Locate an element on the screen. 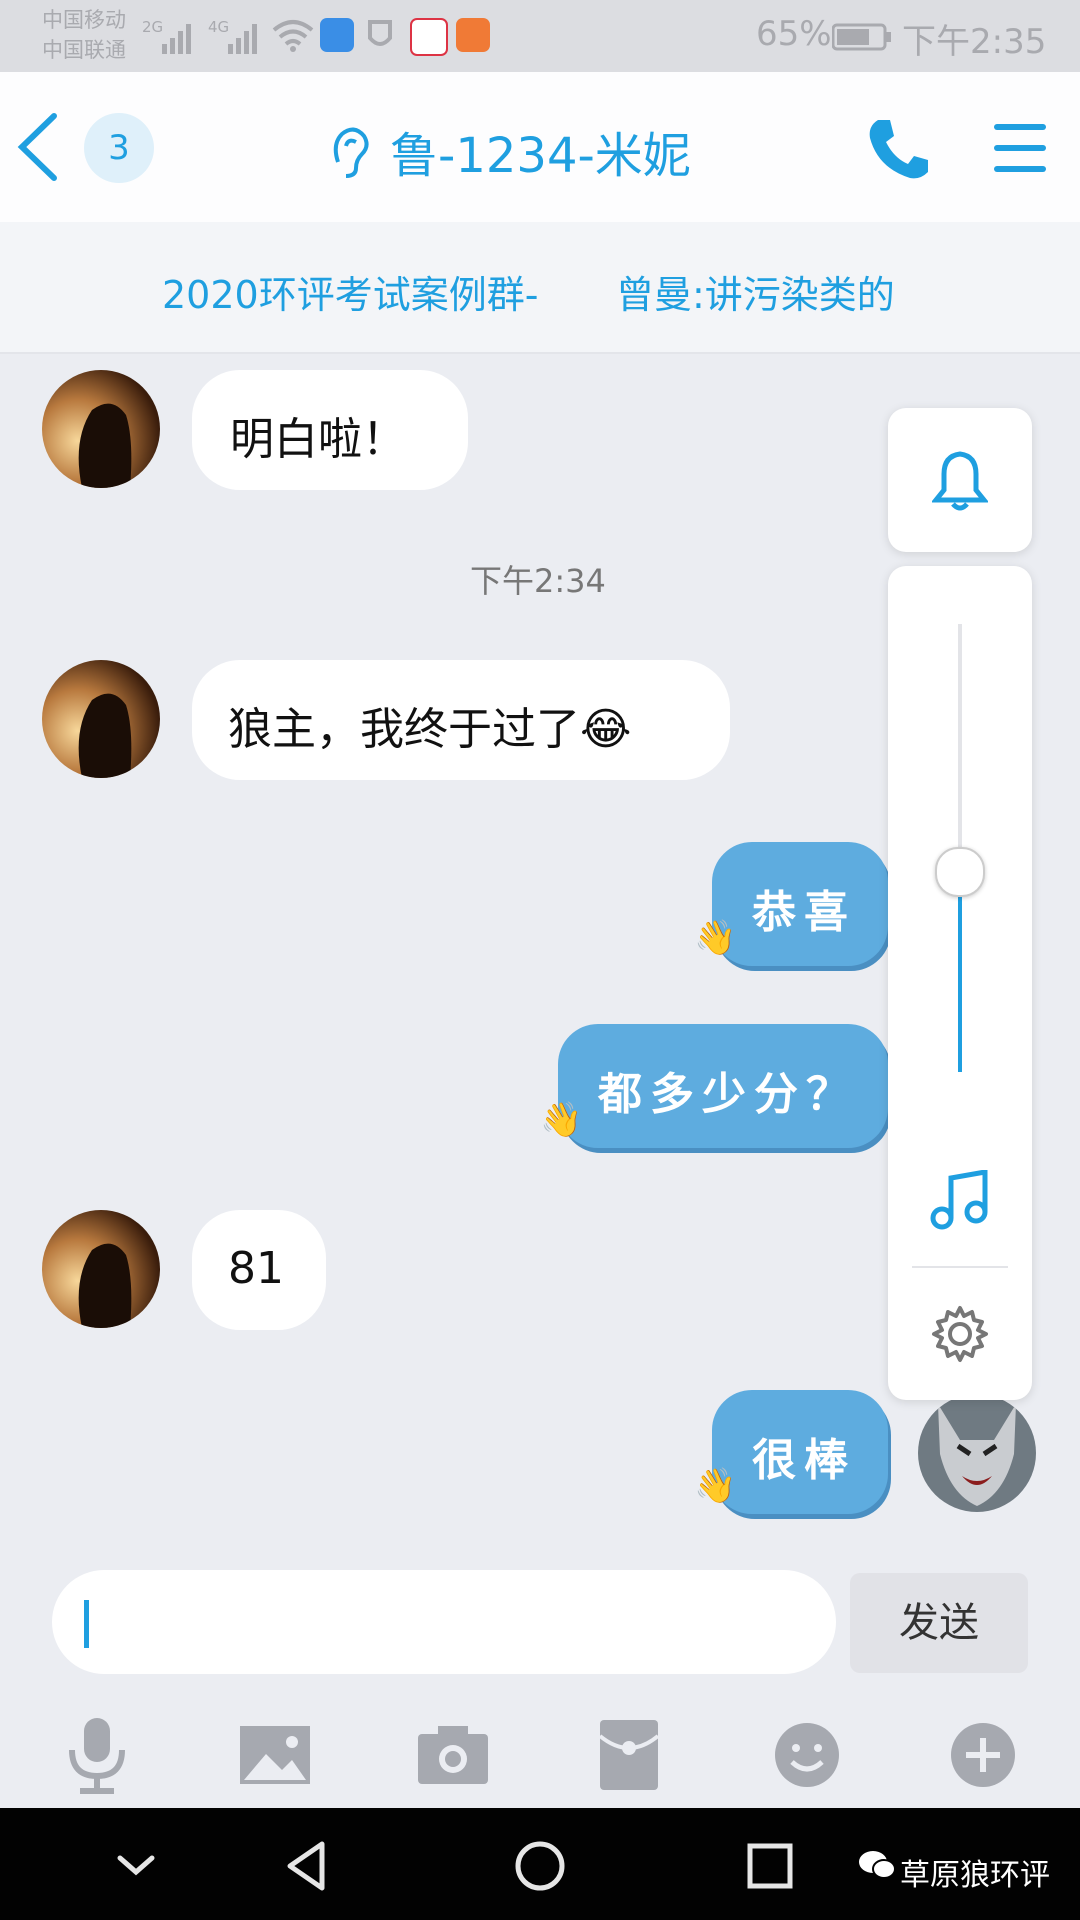  gear-icon is located at coordinates (960, 1334).